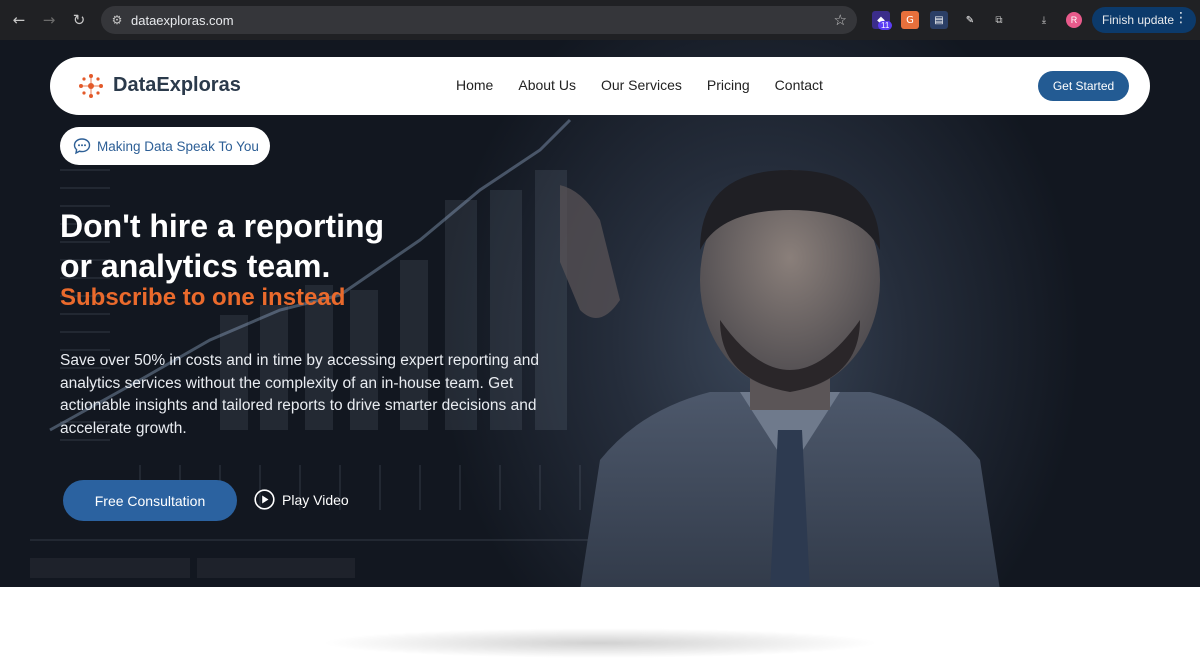 The width and height of the screenshot is (1200, 658). I want to click on dataexploras-logo-icon, so click(91, 86).